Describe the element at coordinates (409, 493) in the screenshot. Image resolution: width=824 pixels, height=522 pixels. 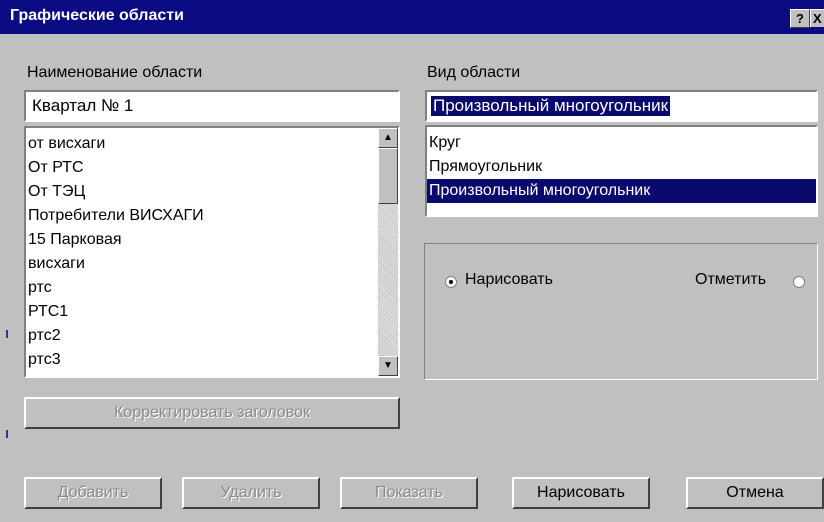
I see `show-button: Показать` at that location.